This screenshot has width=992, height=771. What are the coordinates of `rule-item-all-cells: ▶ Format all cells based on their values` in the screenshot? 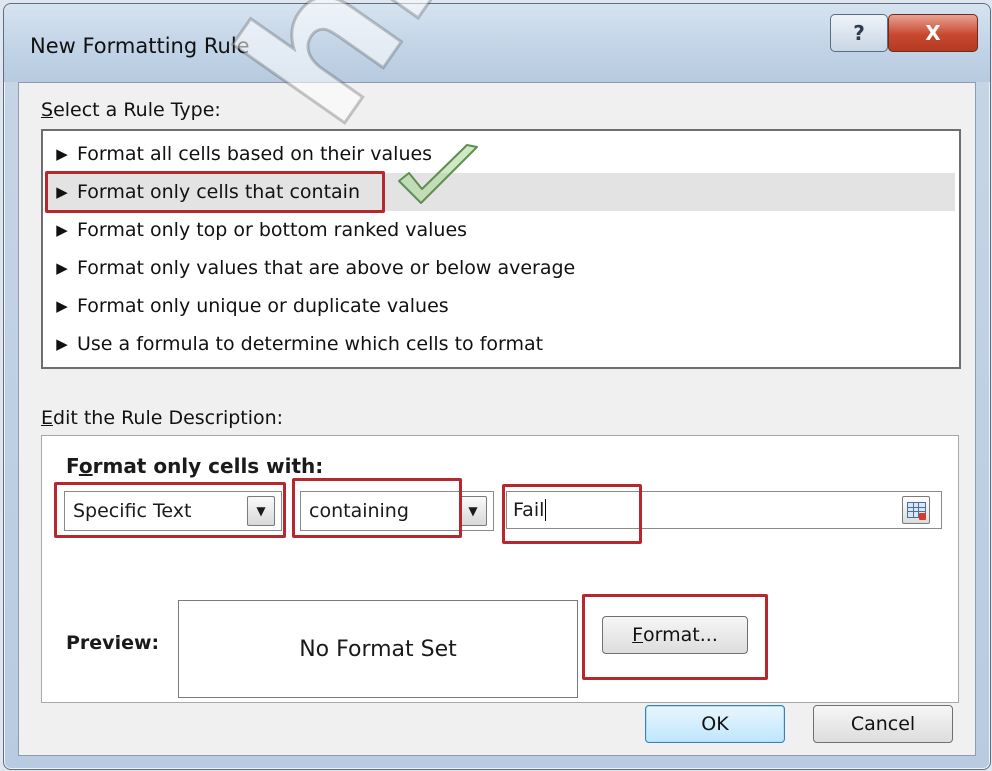 It's located at (501, 154).